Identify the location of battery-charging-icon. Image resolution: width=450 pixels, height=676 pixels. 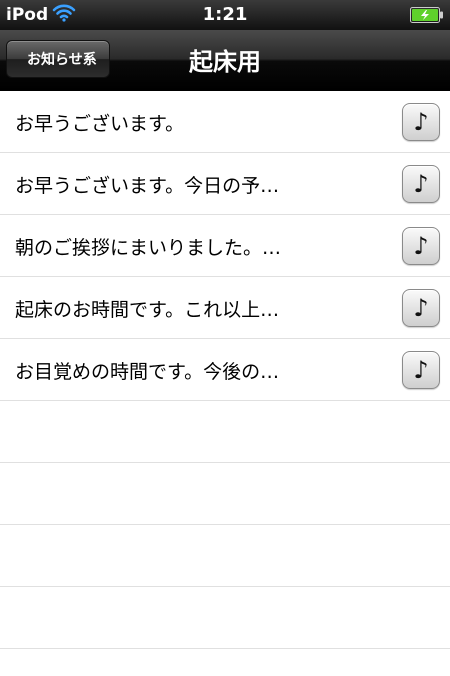
(426, 15).